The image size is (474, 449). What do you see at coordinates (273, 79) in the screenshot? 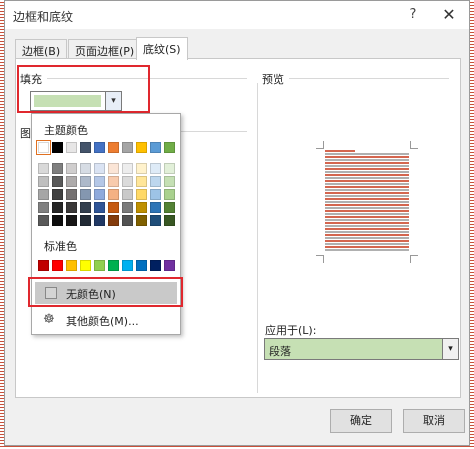
I see `preview-label: 预览` at bounding box center [273, 79].